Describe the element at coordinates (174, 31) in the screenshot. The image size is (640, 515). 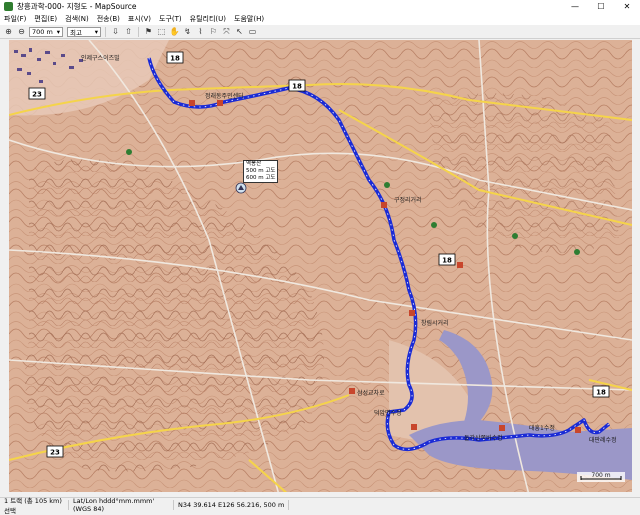
I see `pan-hand-icon: ✋` at that location.